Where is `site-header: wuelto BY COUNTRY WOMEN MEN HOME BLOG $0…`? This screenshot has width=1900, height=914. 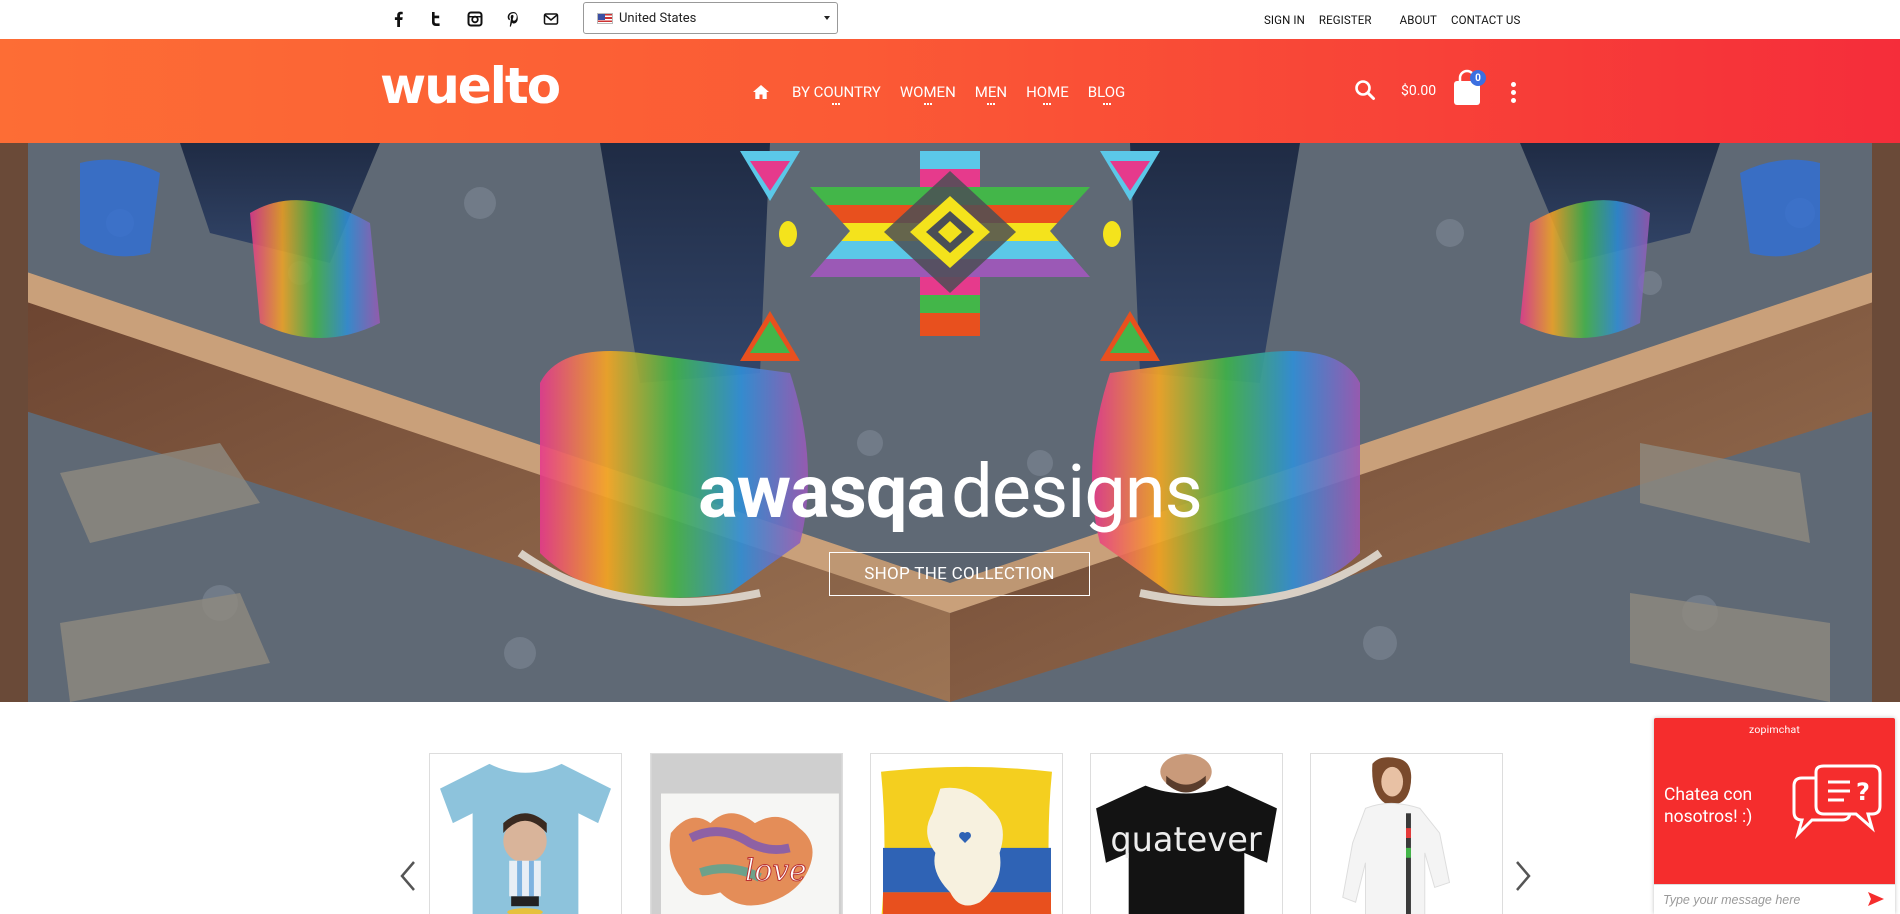
site-header: wuelto BY COUNTRY WOMEN MEN HOME BLOG $0… is located at coordinates (950, 91).